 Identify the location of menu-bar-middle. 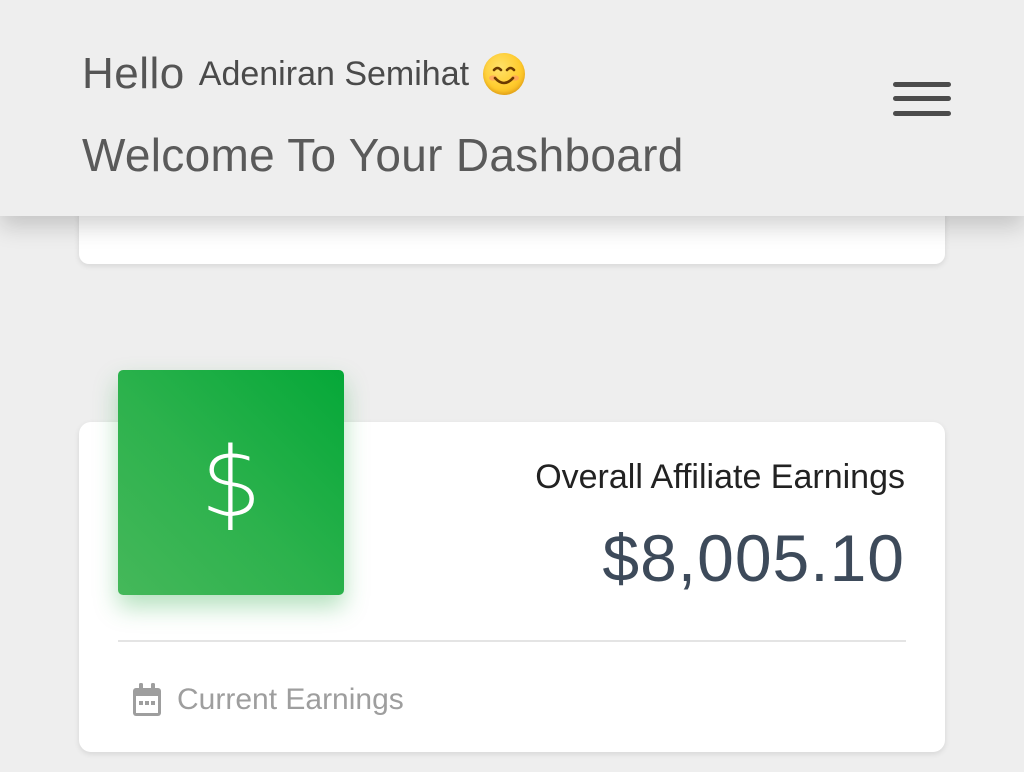
(922, 98).